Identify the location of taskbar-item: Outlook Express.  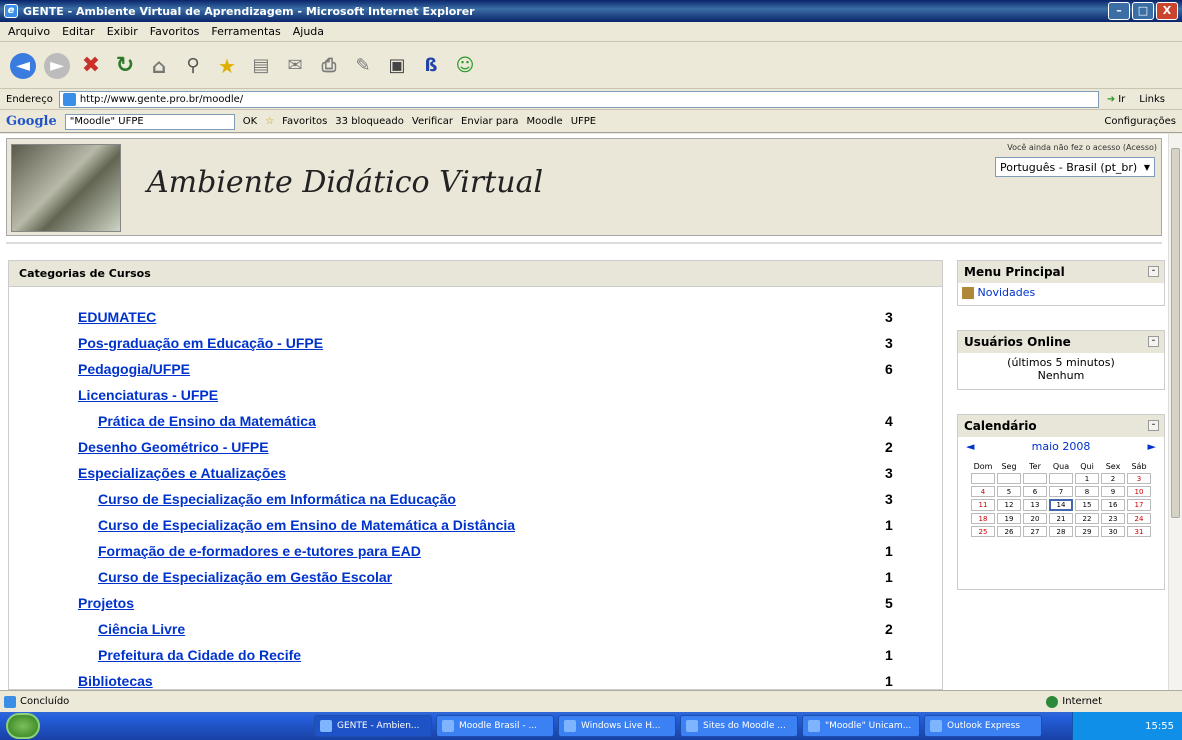
(983, 726).